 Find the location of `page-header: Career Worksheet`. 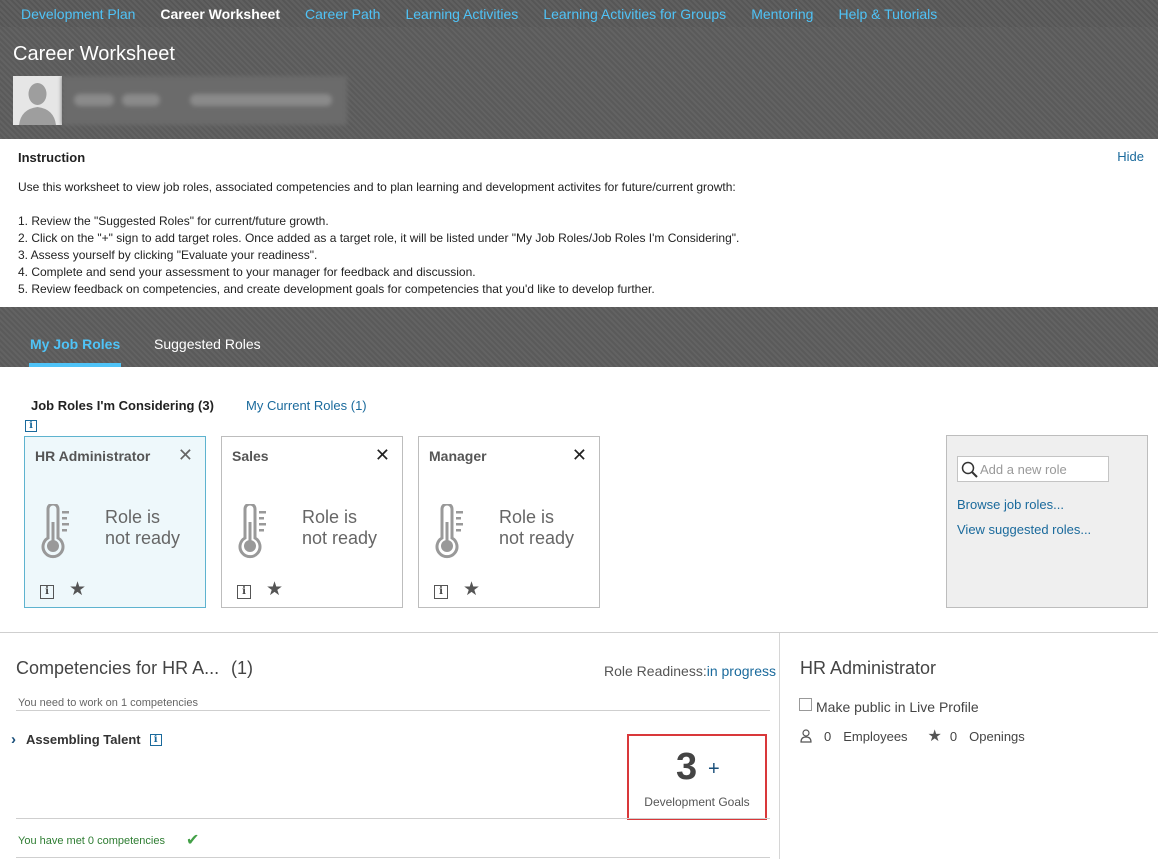

page-header: Career Worksheet is located at coordinates (579, 83).